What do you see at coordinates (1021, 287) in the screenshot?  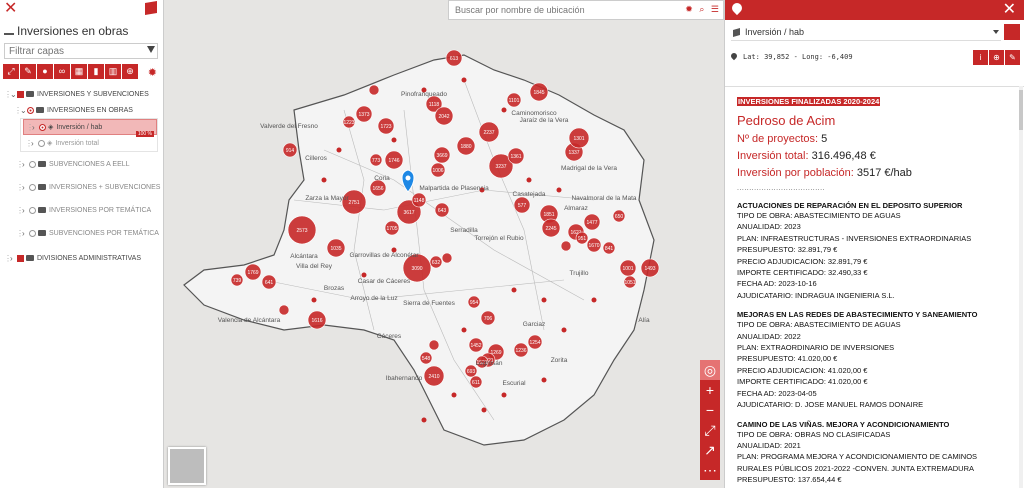 I see `info-scrollbar` at bounding box center [1021, 287].